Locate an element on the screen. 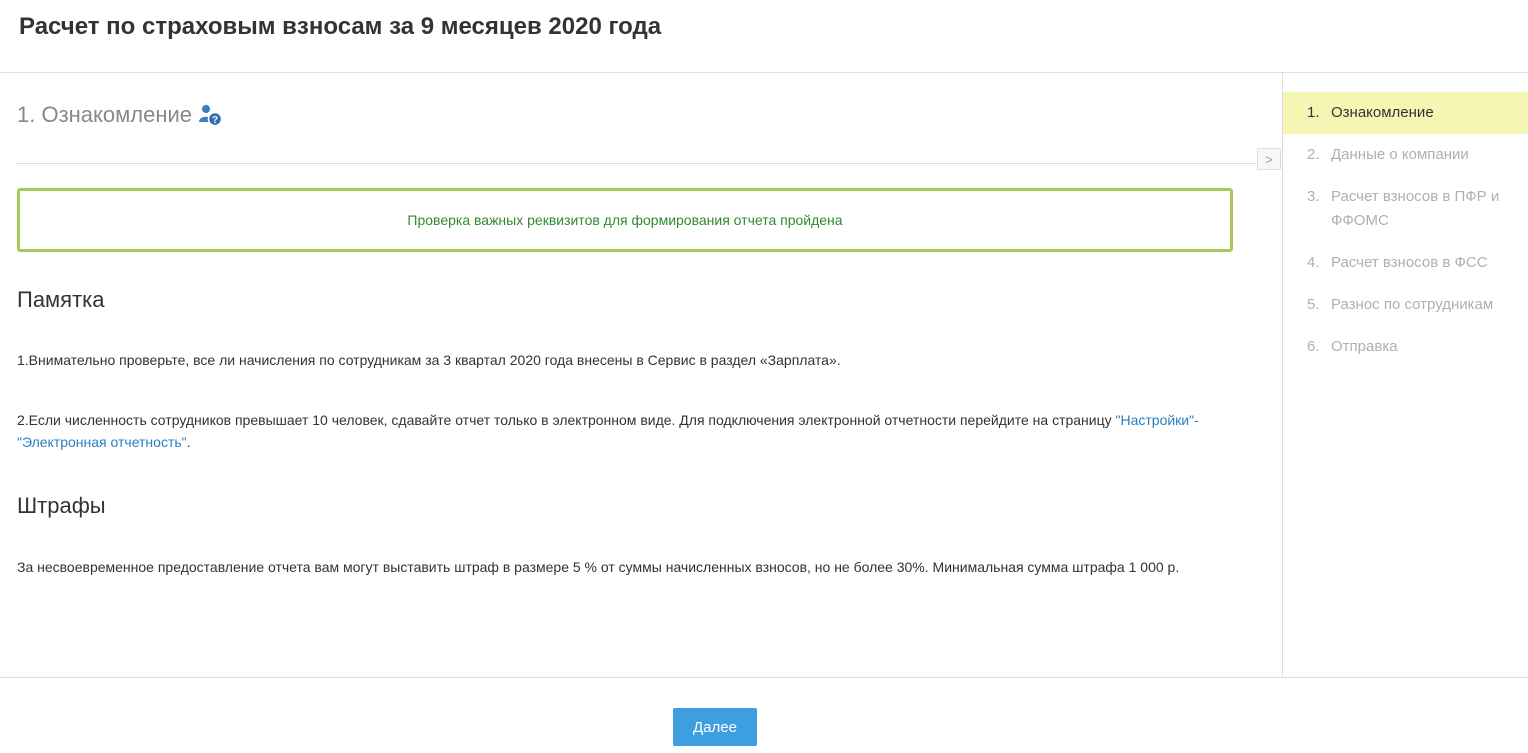 This screenshot has width=1528, height=753. sidebar-step-4: 4. Расчет взносов в ФСС is located at coordinates (1405, 263).